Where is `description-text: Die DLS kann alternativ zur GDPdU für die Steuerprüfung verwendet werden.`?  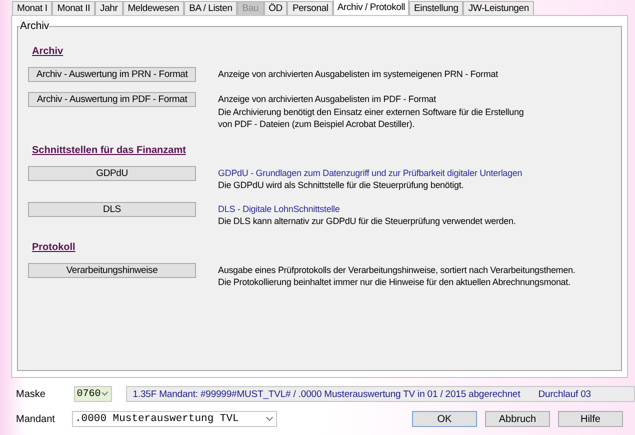
description-text: Die DLS kann alternativ zur GDPdU für die Steuerprüfung verwendet werden. is located at coordinates (367, 221).